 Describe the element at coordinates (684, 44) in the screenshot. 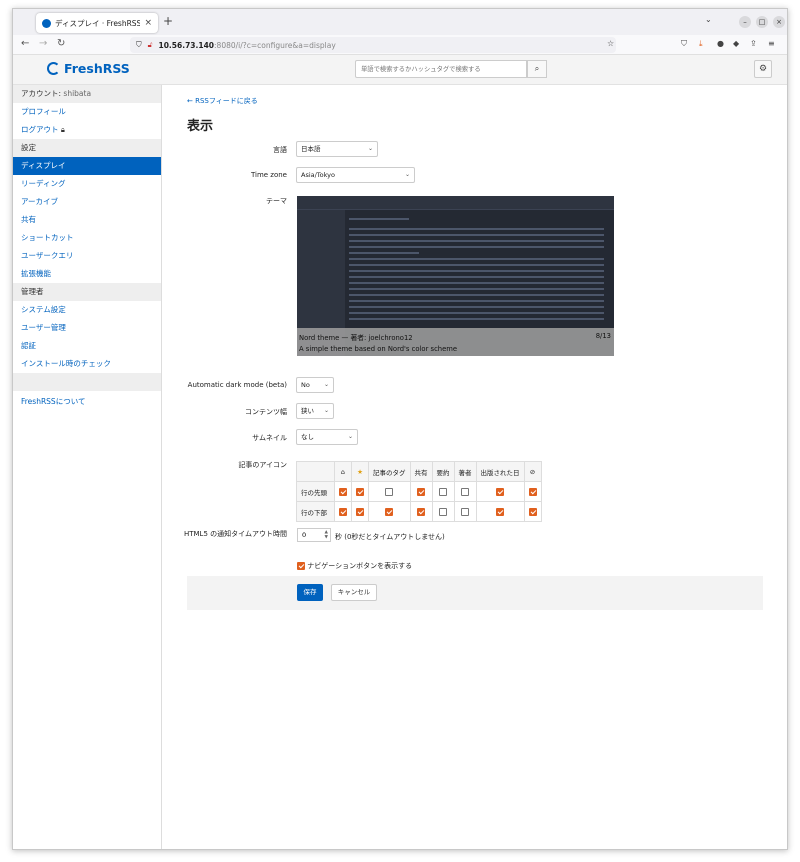

I see `pocket-icon: ⛉` at that location.